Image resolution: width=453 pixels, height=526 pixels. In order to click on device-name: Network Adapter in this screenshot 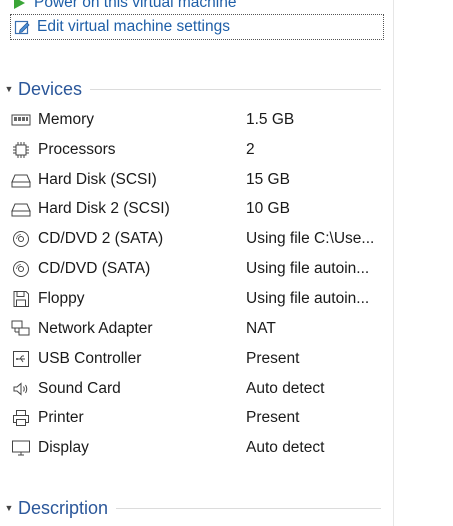, I will do `click(95, 328)`.